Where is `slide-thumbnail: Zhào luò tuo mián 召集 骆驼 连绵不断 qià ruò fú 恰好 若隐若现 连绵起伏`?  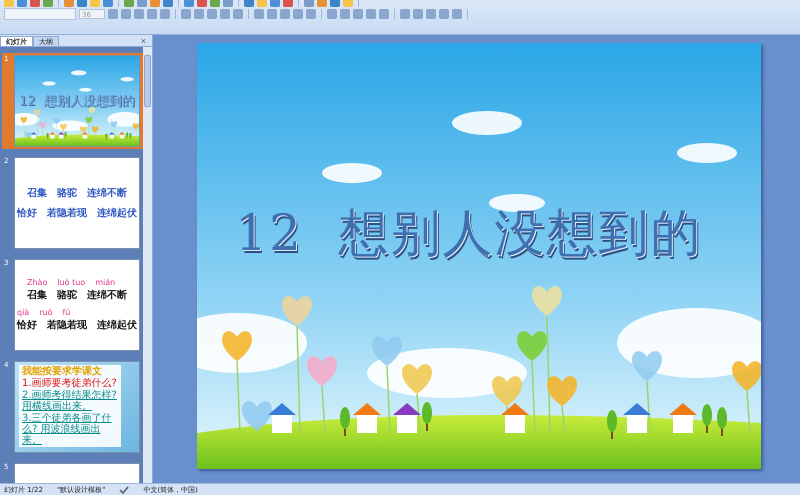 slide-thumbnail: Zhào luò tuo mián 召集 骆驼 连绵不断 qià ruò fú 恰好 若隐若现 连绵起伏 is located at coordinates (77, 305).